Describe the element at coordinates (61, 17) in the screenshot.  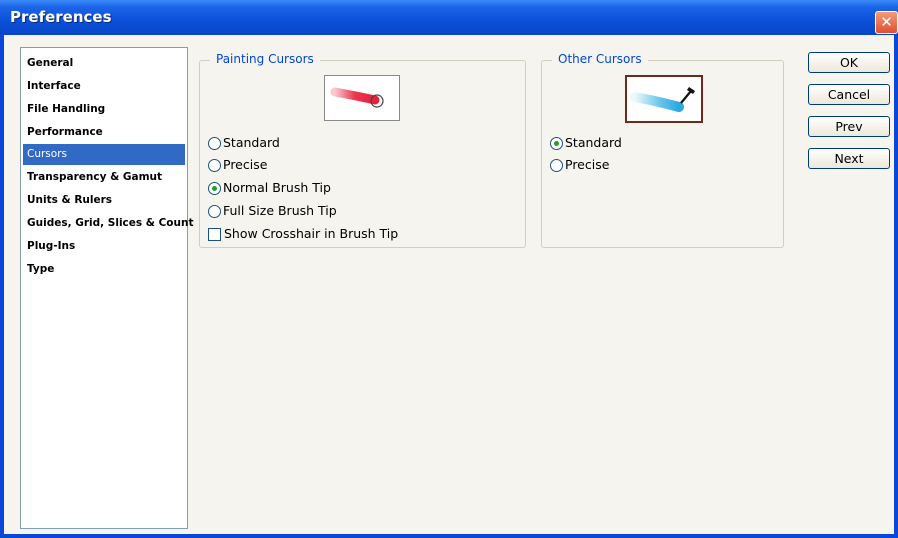
I see `window-title: Preferences` at that location.